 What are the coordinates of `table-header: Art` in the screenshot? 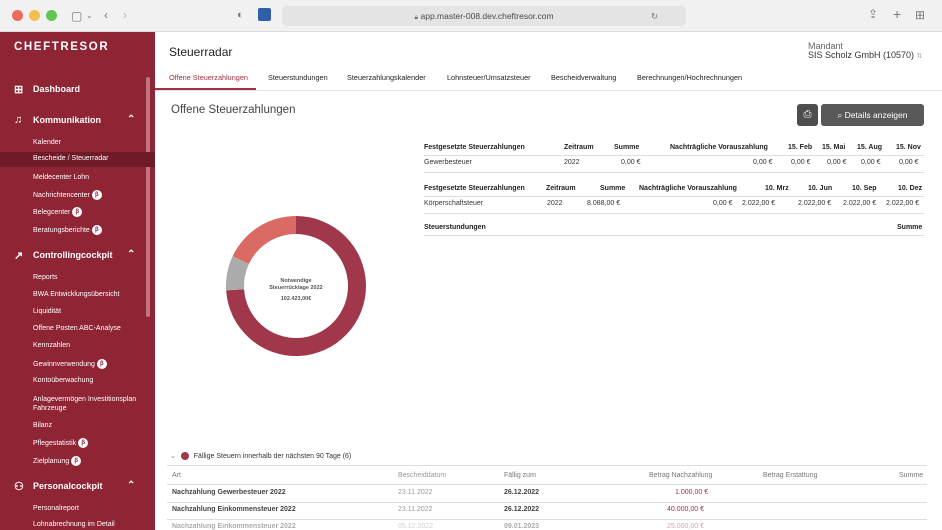 It's located at (176, 475).